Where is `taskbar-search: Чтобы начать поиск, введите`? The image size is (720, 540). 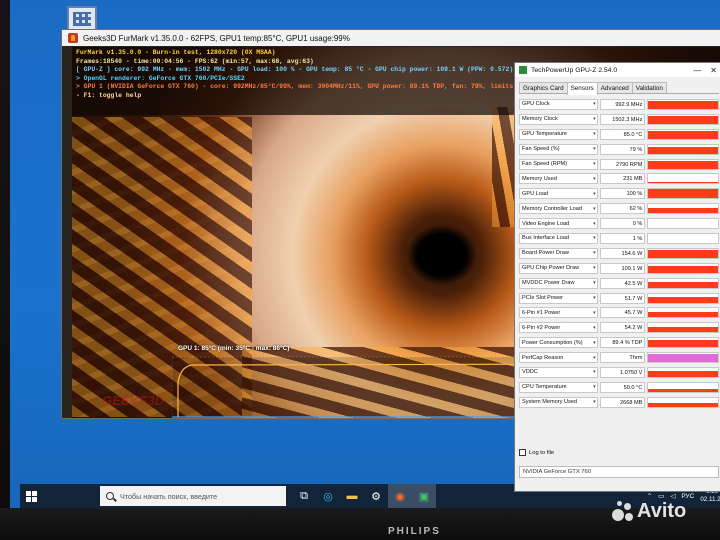
taskbar-search: Чтобы начать поиск, введите is located at coordinates (193, 496).